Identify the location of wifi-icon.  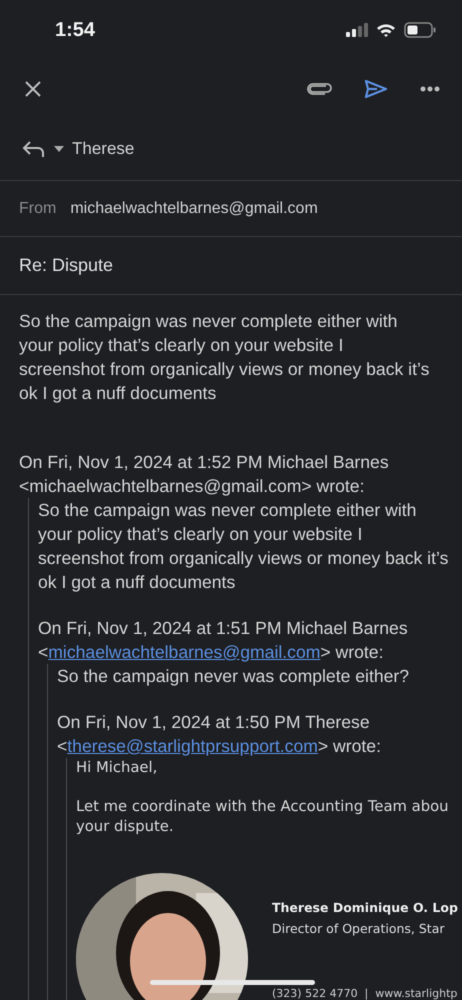
(386, 30).